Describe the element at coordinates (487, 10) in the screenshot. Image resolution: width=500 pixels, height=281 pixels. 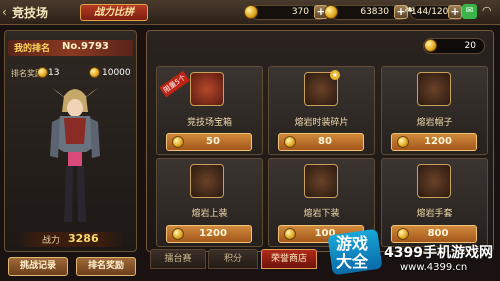
I see `wifi-icon: ◠` at that location.